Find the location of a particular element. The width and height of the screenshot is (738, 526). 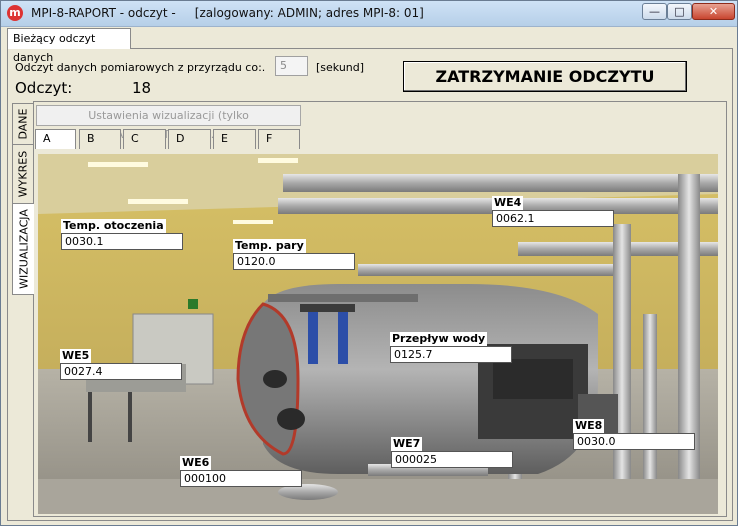

tab-wykres: WYKRES is located at coordinates (23, 174).